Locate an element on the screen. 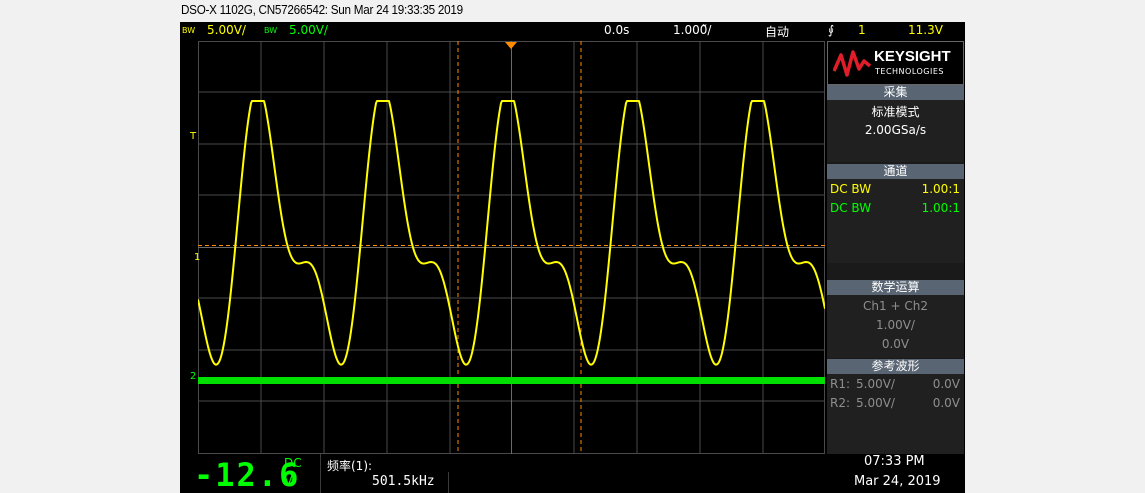  channel-section: 通道 DC BW 1.00:1 DC BW 1.00:1 is located at coordinates (895, 213).